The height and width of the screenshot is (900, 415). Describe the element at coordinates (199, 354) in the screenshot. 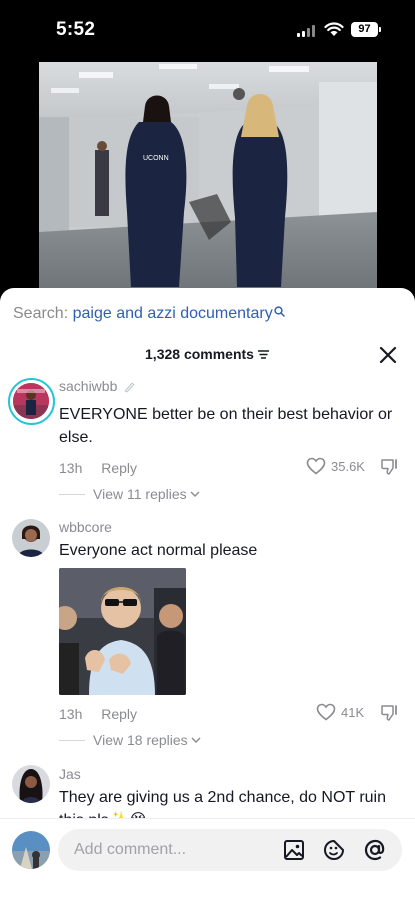

I see `comments-count: 1,328 comments` at that location.